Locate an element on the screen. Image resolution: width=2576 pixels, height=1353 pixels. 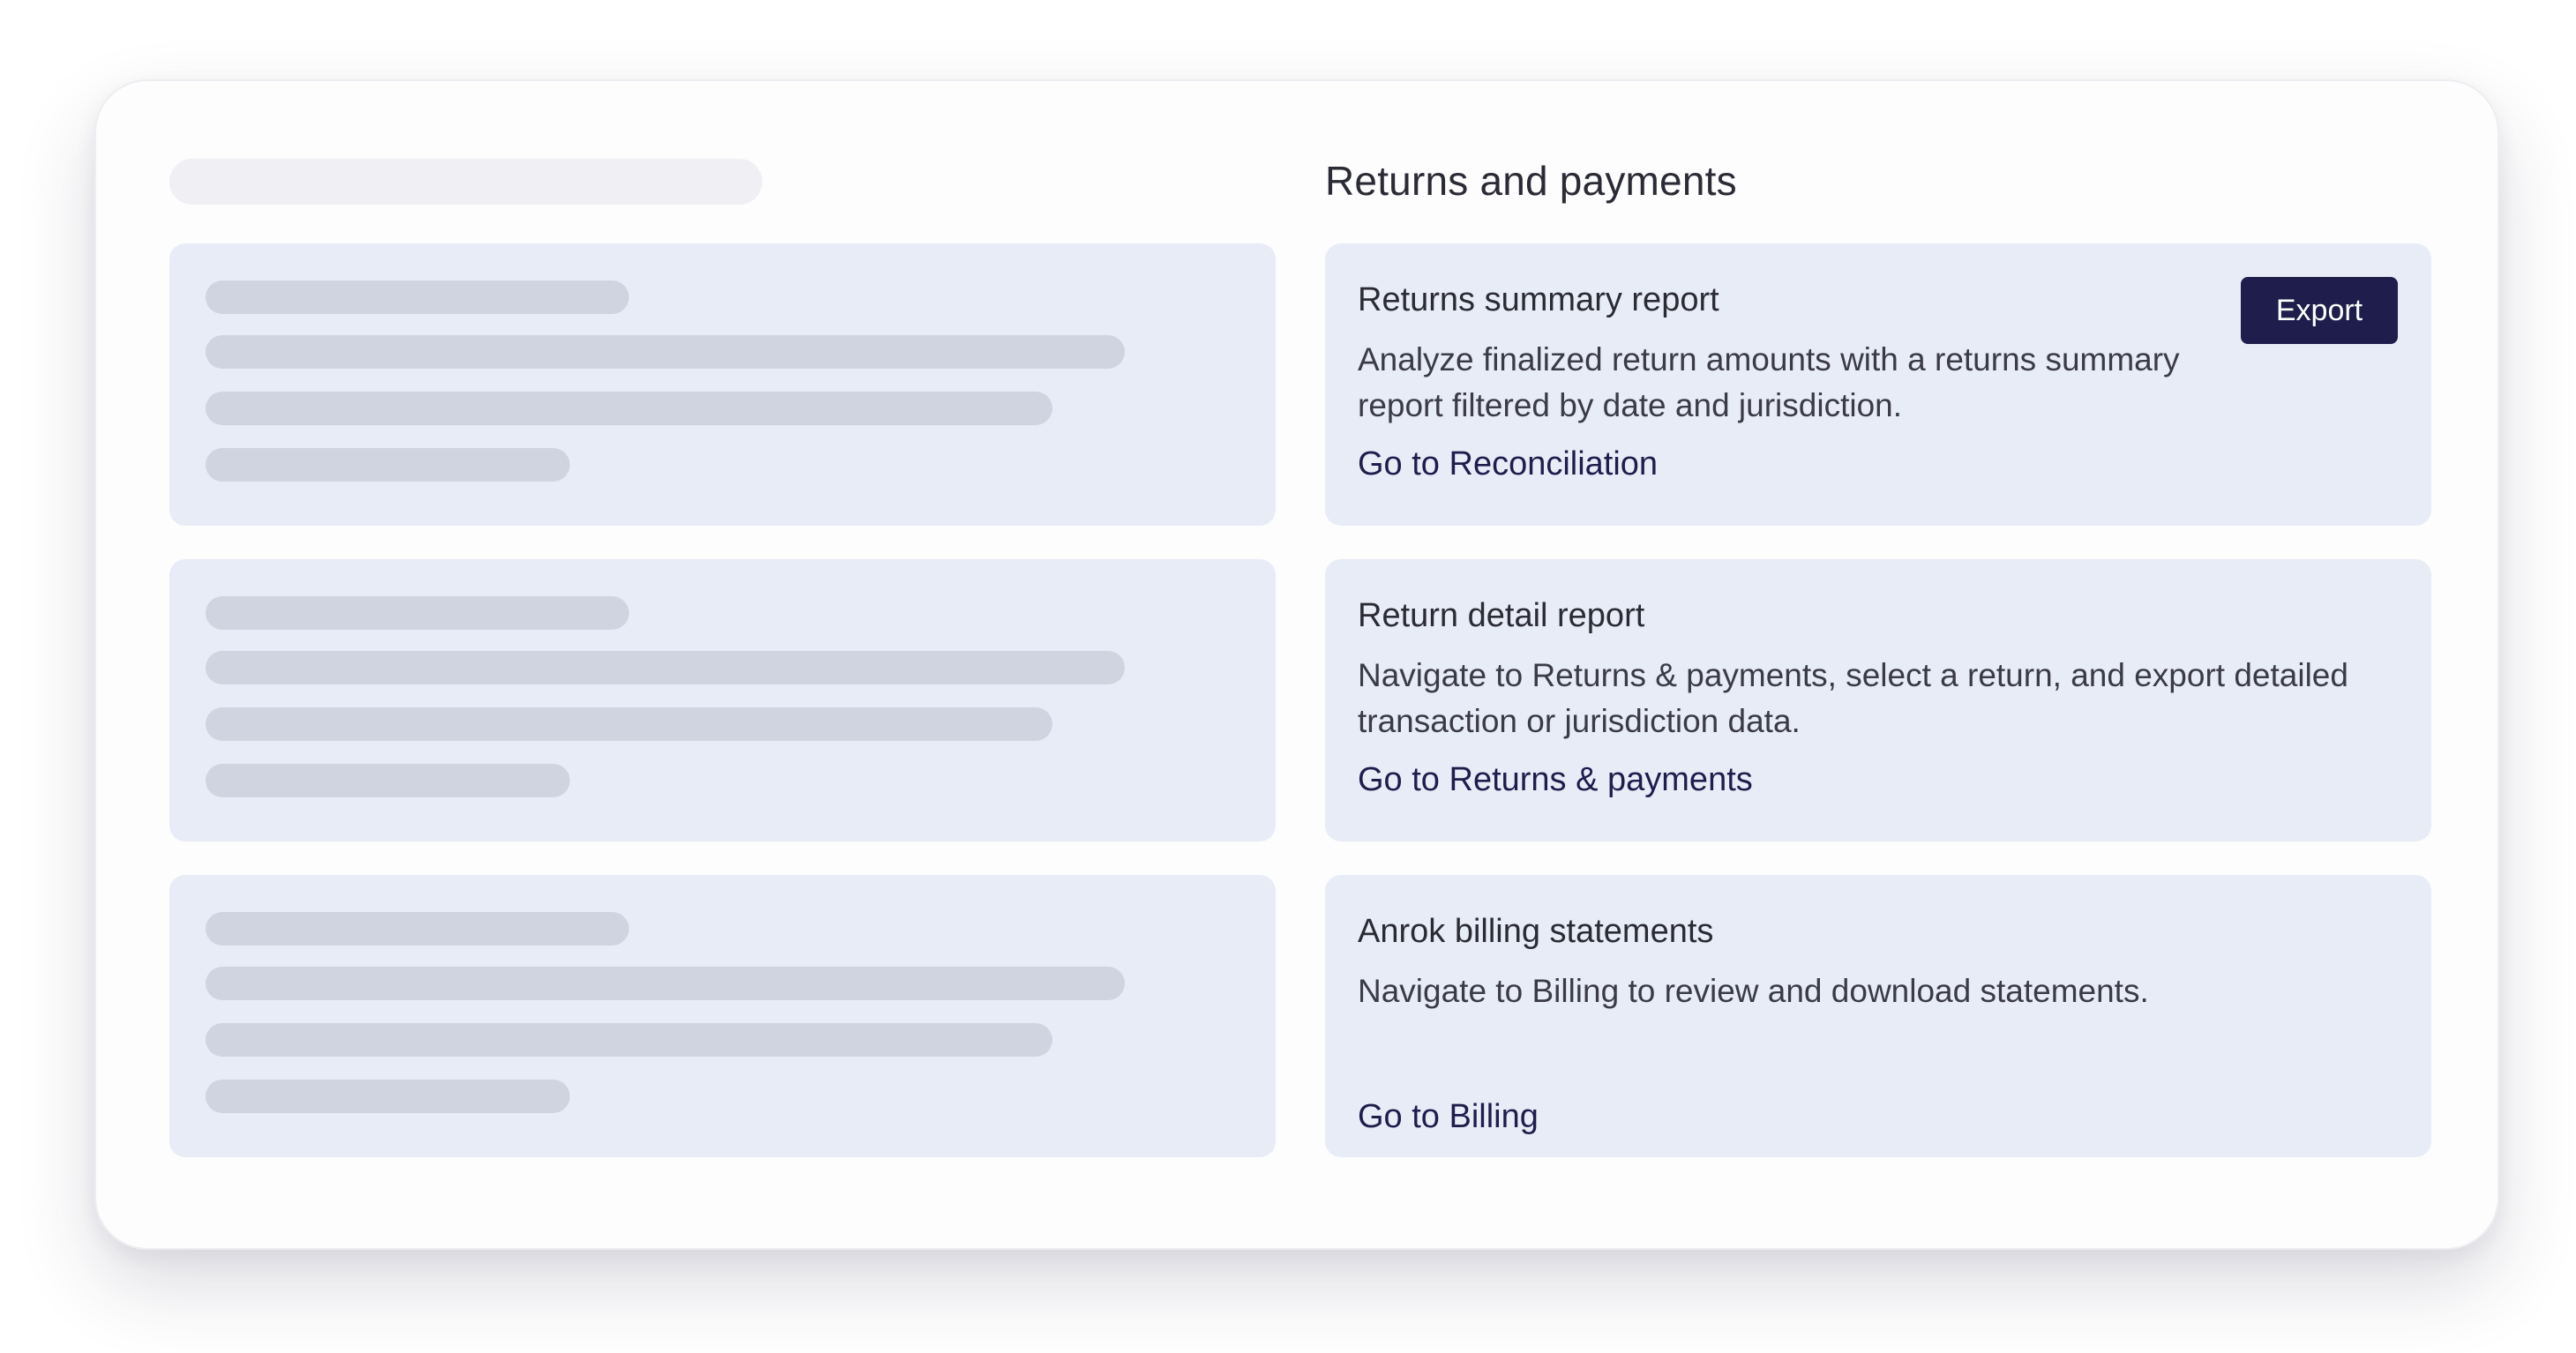
export-button: Export is located at coordinates (2320, 310).